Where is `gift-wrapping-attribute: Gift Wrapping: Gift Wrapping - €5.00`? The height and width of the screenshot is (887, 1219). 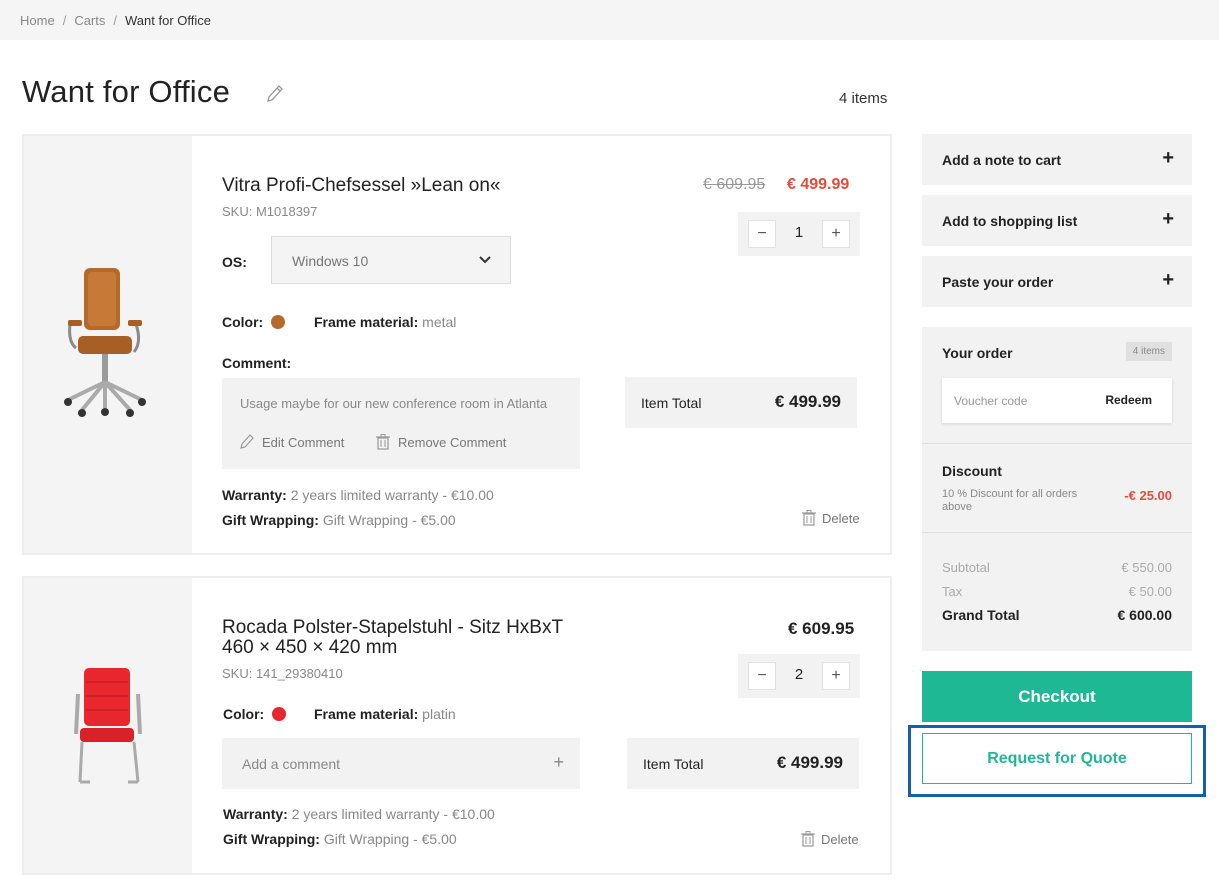
gift-wrapping-attribute: Gift Wrapping: Gift Wrapping - €5.00 is located at coordinates (340, 839).